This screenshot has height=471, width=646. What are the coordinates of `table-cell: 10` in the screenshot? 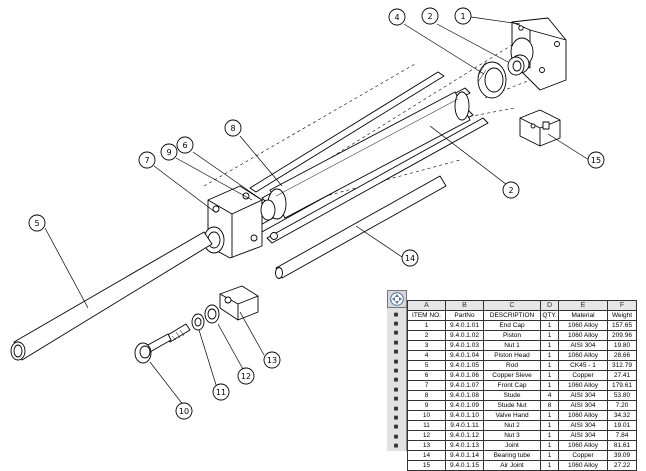 It's located at (426, 415).